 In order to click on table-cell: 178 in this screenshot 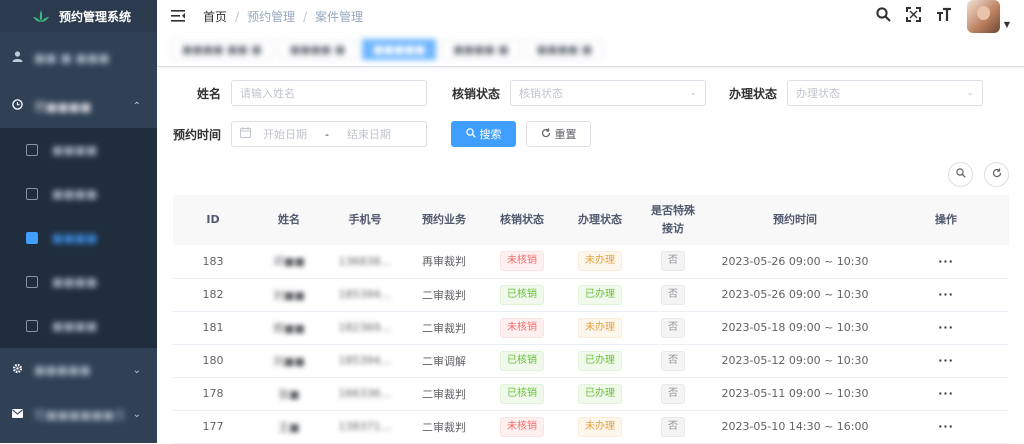, I will do `click(213, 394)`.